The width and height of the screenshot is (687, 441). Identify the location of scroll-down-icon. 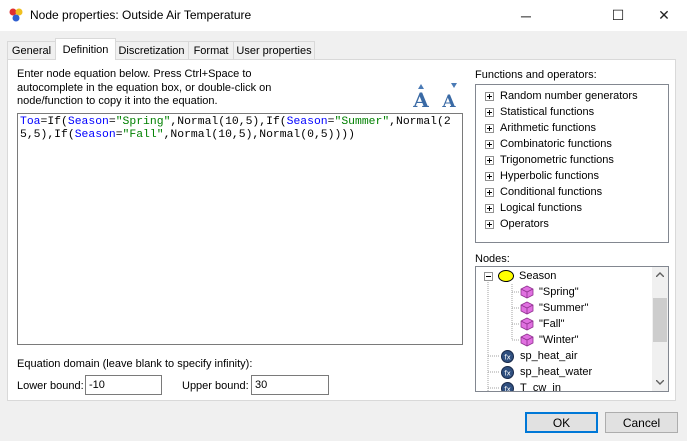
(660, 382).